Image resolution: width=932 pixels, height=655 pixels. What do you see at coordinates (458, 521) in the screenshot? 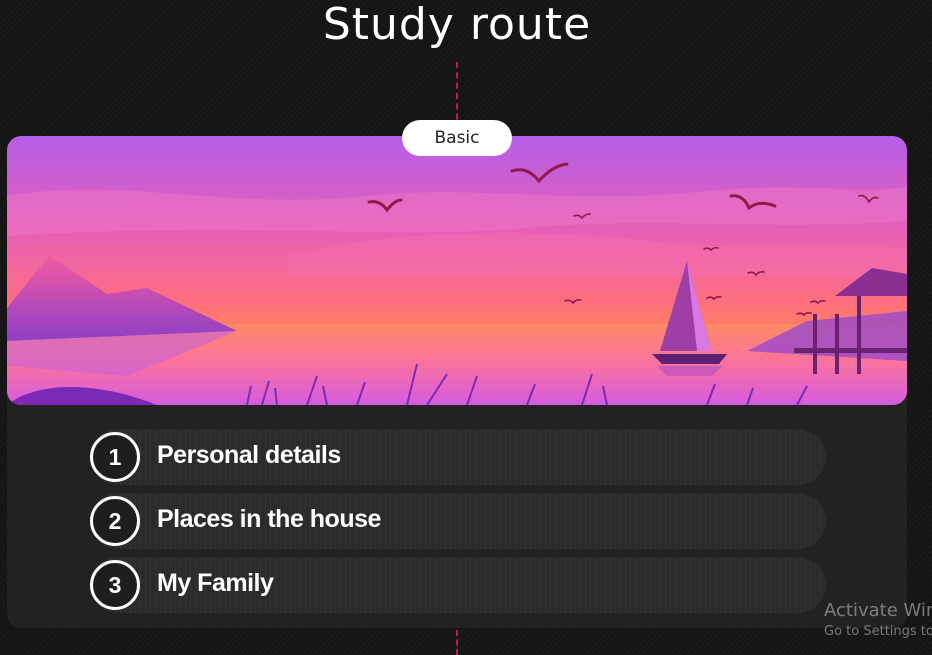
I see `lesson-item-places-in-the-house: 2 Places in the house` at bounding box center [458, 521].